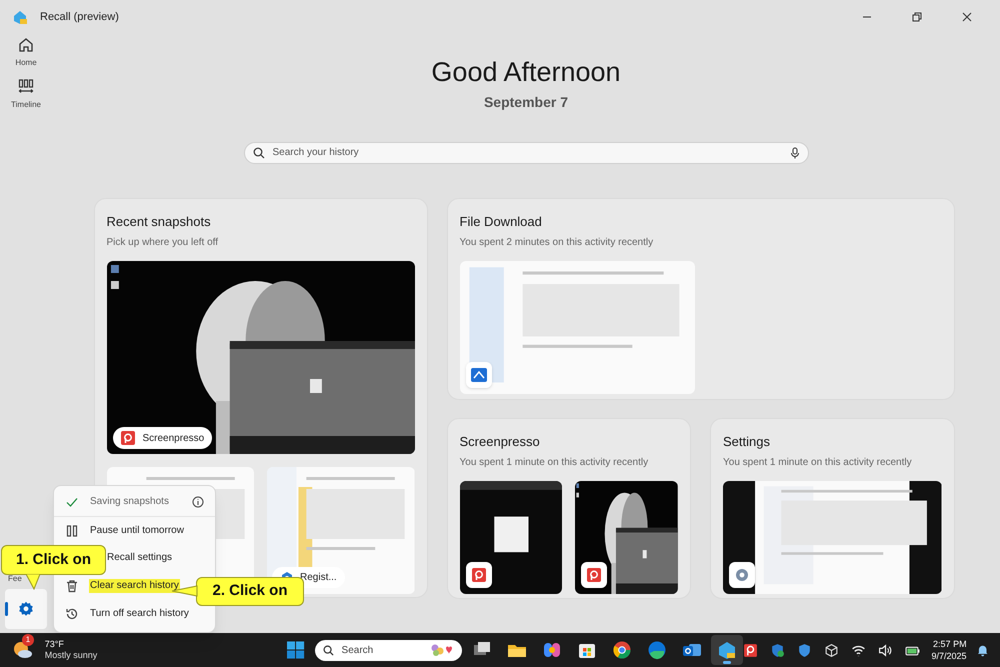 The height and width of the screenshot is (667, 1000). Describe the element at coordinates (500, 441) in the screenshot. I see `card-title: Screenpresso` at that location.